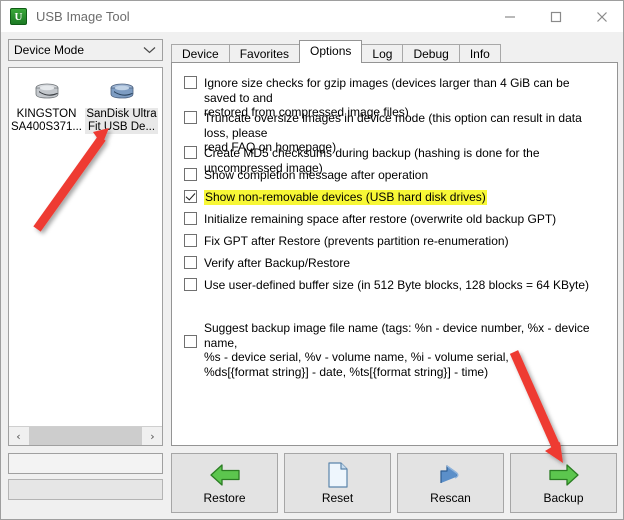 The width and height of the screenshot is (624, 520). What do you see at coordinates (18, 436) in the screenshot?
I see `scroll-left-icon: ‹` at bounding box center [18, 436].